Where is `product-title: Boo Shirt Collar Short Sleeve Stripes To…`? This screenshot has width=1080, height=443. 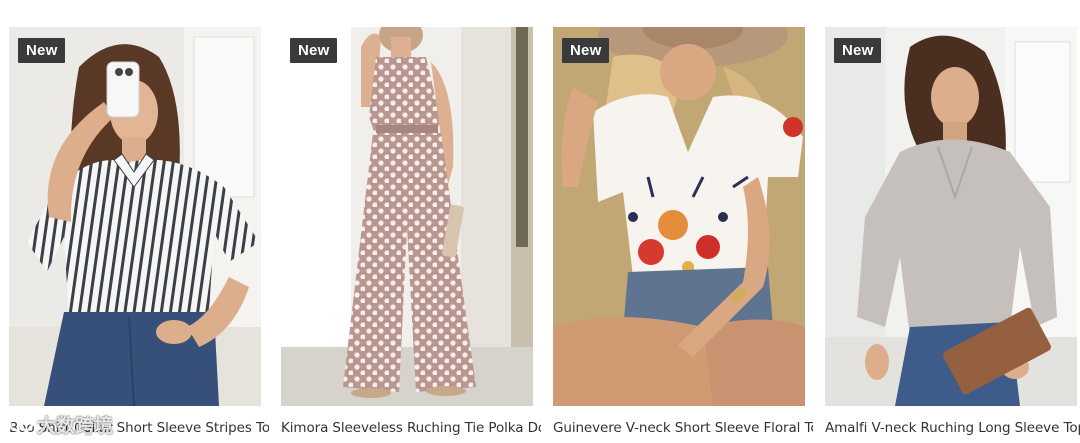
product-title: Boo Shirt Collar Short Sleeve Stripes To… is located at coordinates (139, 428).